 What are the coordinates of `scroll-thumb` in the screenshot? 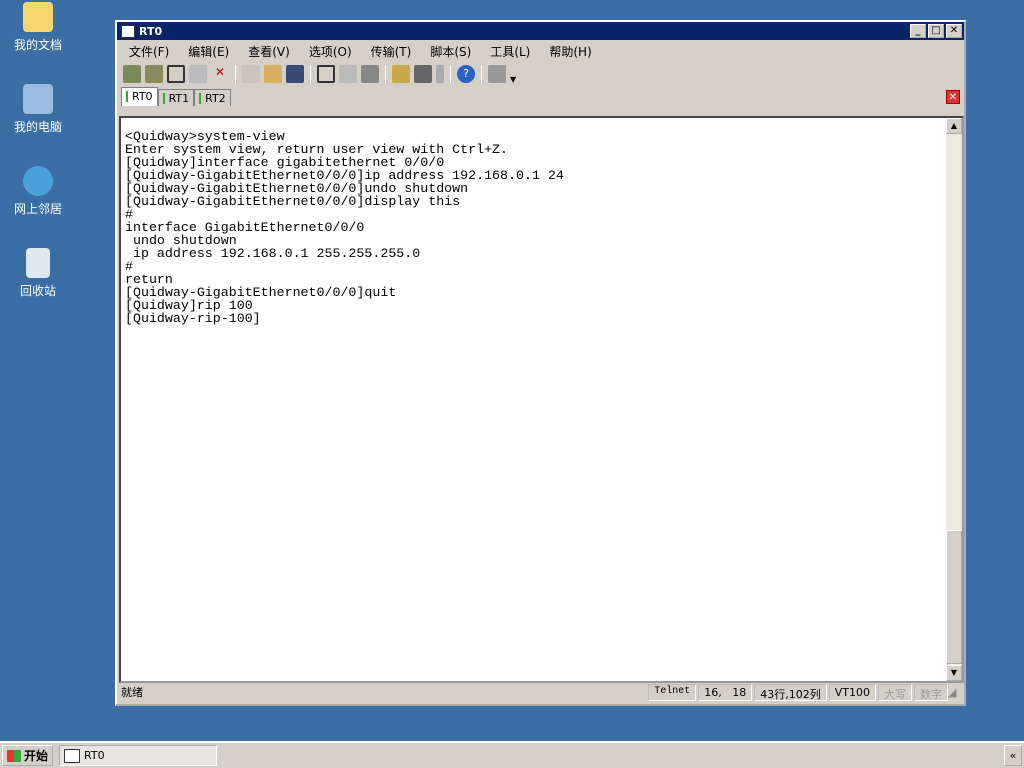 It's located at (954, 597).